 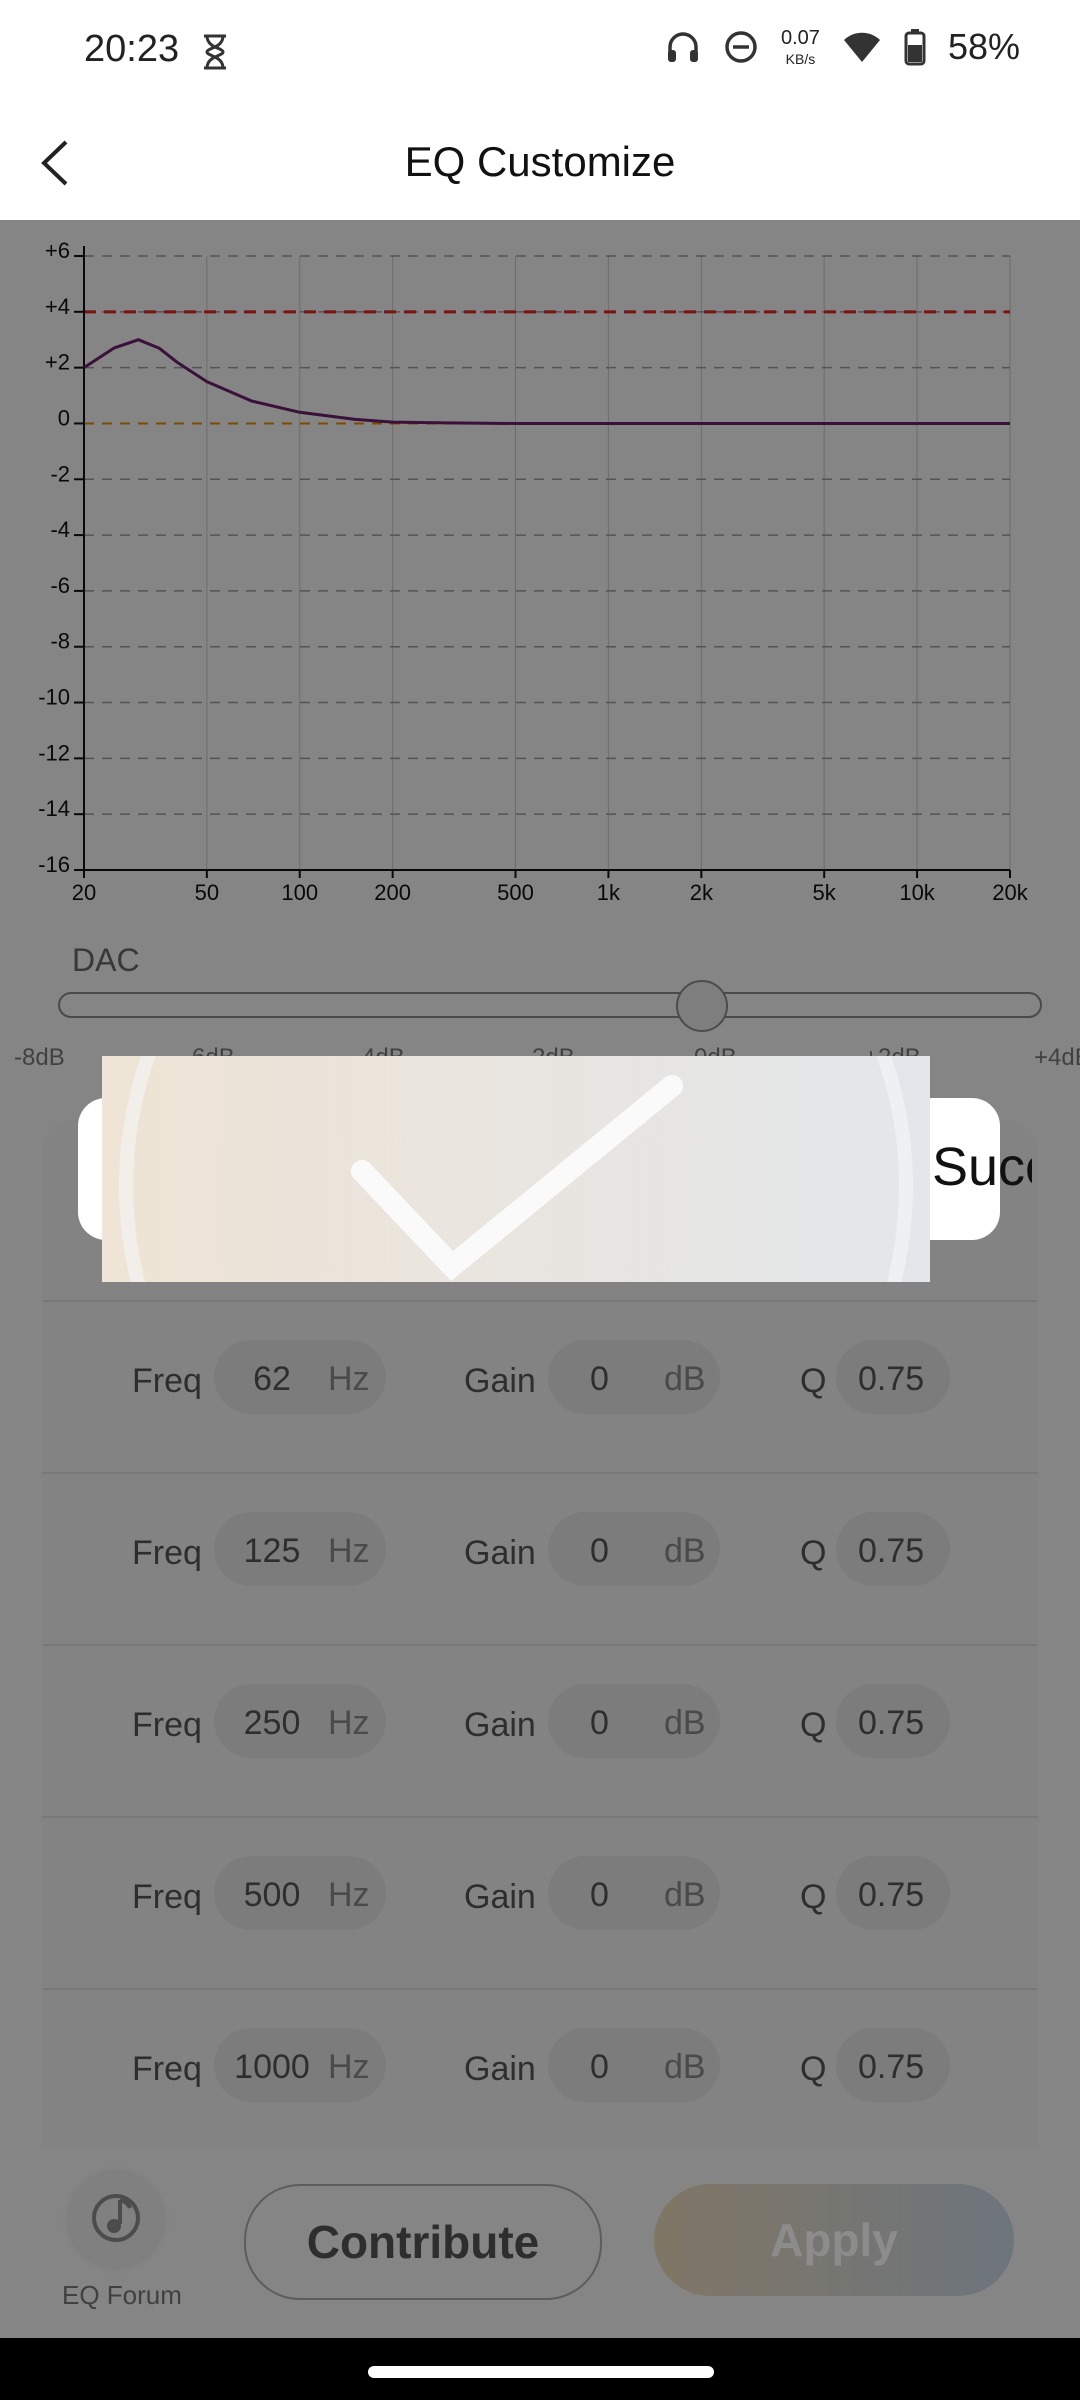 What do you see at coordinates (800, 47) in the screenshot?
I see `network-speed: 0.07 KB/s` at bounding box center [800, 47].